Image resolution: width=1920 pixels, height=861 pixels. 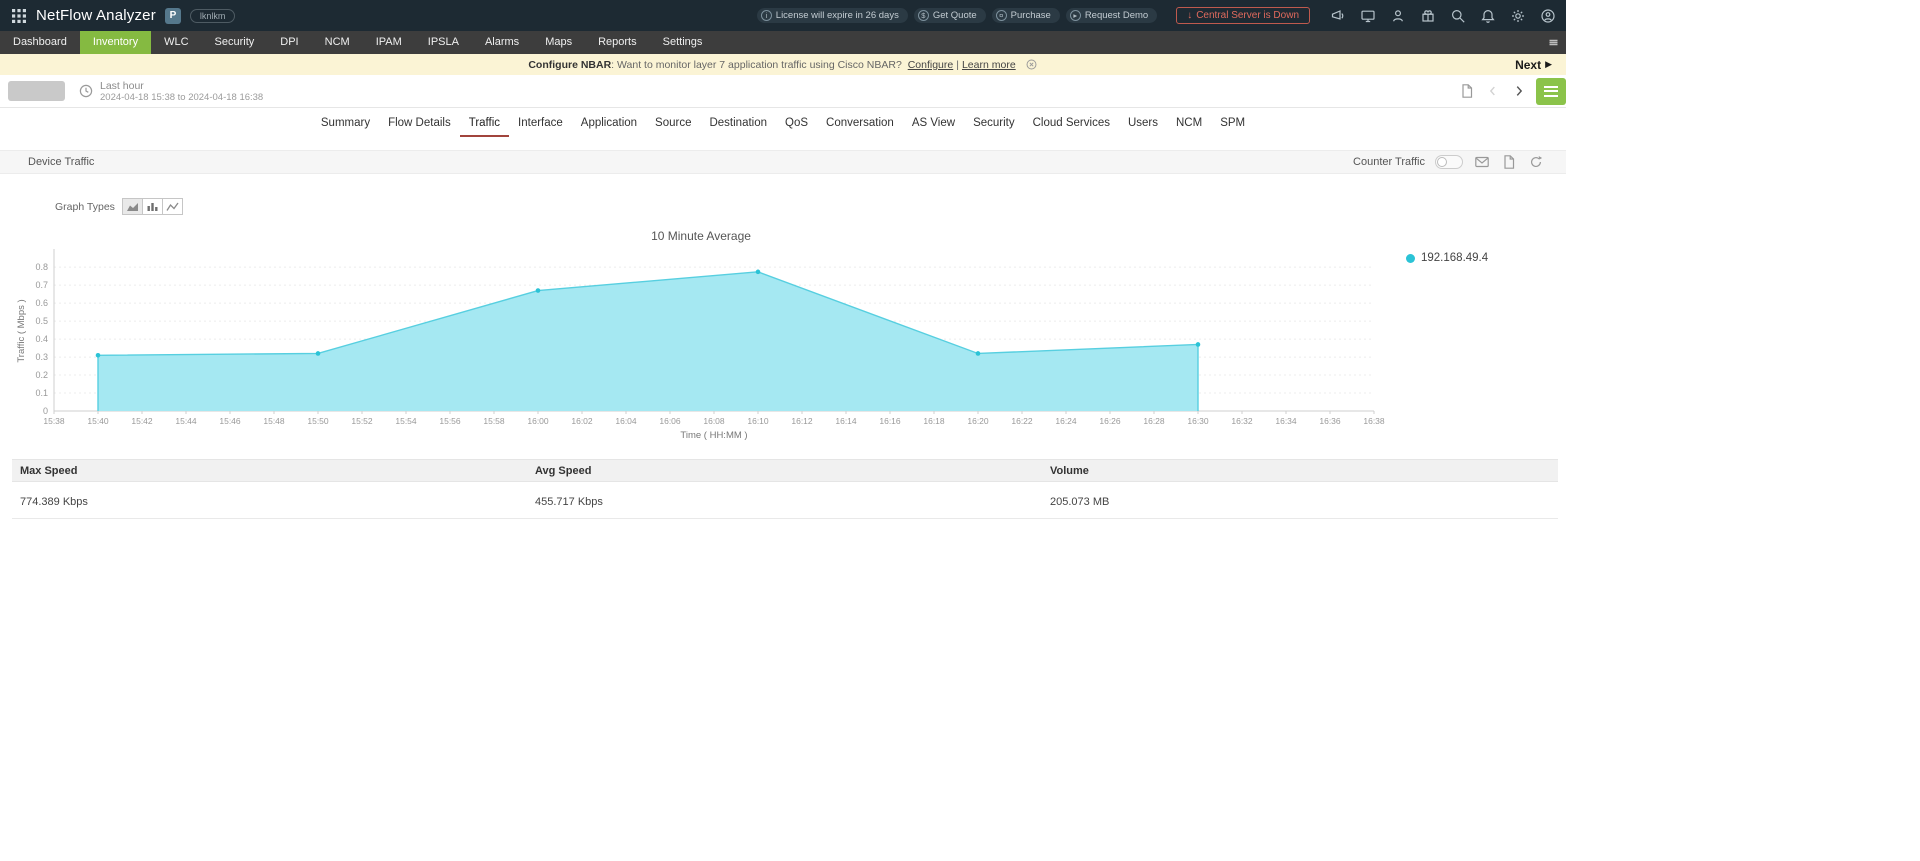 I want to click on svg-text: 0.8, so click(x=41, y=267).